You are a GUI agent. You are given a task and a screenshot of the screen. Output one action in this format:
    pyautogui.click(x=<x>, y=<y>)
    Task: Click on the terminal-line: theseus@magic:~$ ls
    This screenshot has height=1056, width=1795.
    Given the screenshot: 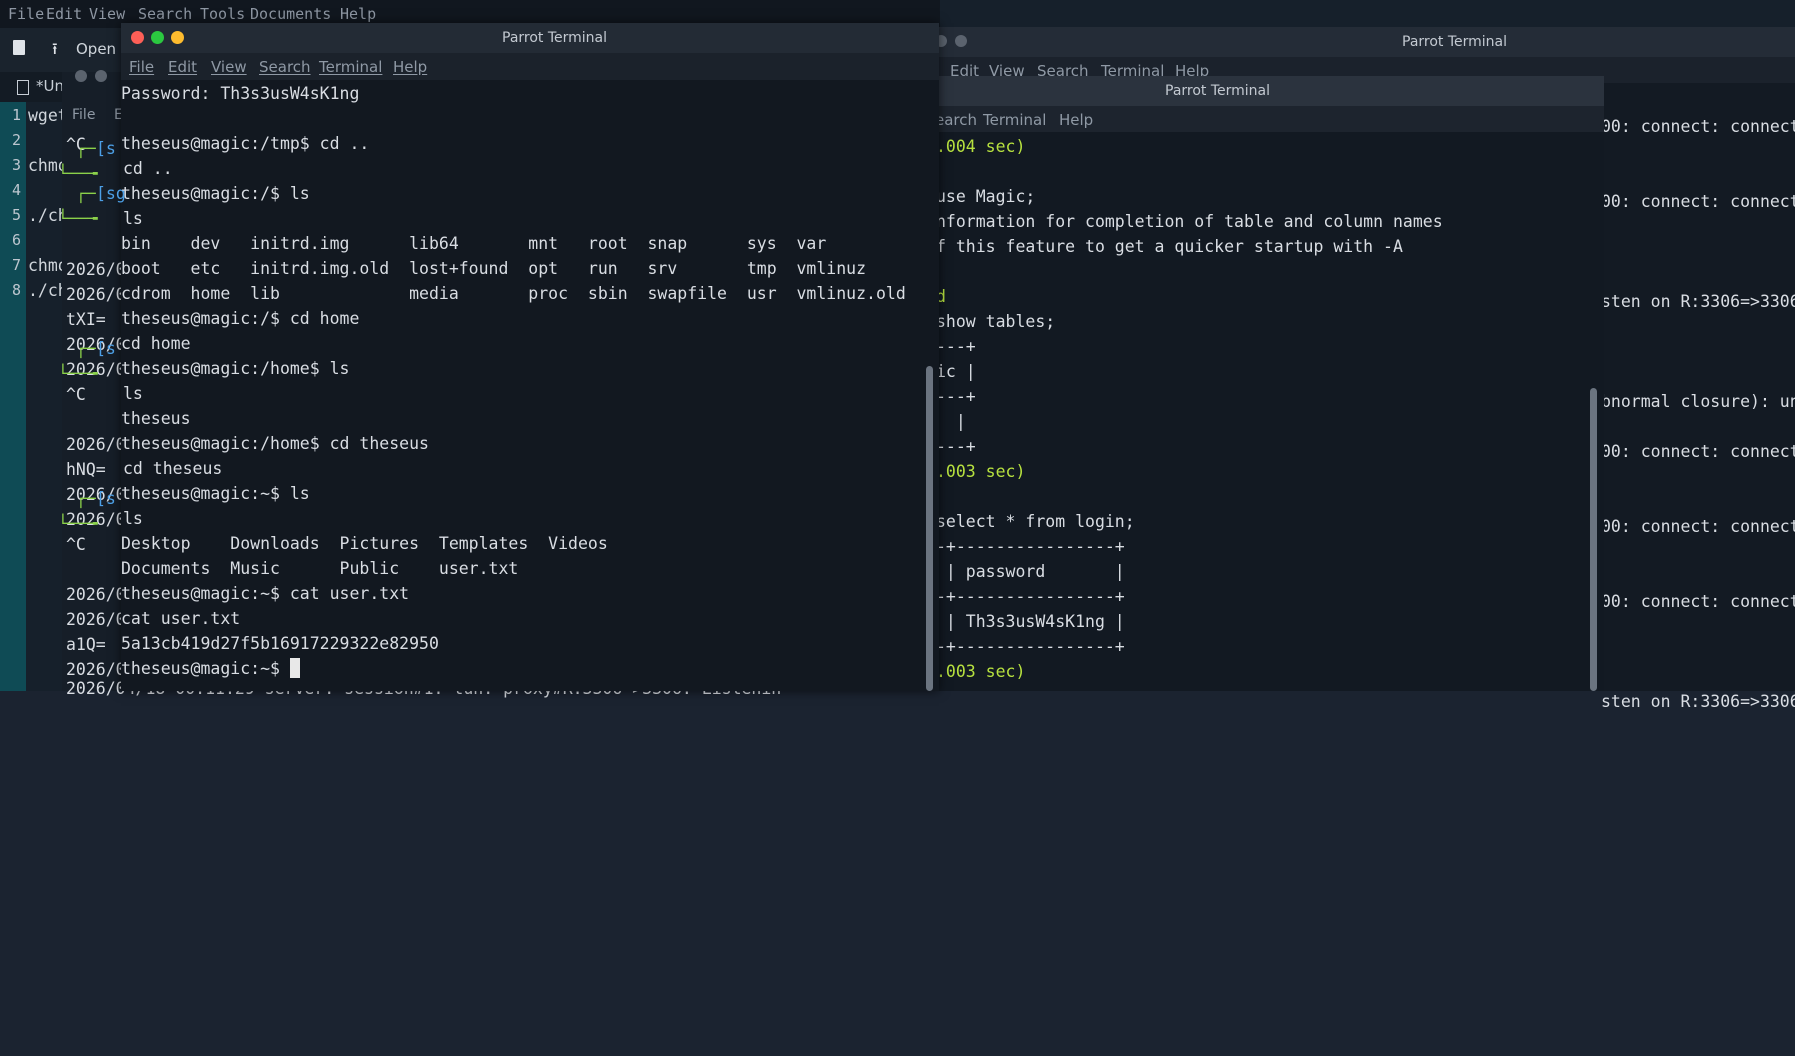 What is the action you would take?
    pyautogui.click(x=215, y=493)
    